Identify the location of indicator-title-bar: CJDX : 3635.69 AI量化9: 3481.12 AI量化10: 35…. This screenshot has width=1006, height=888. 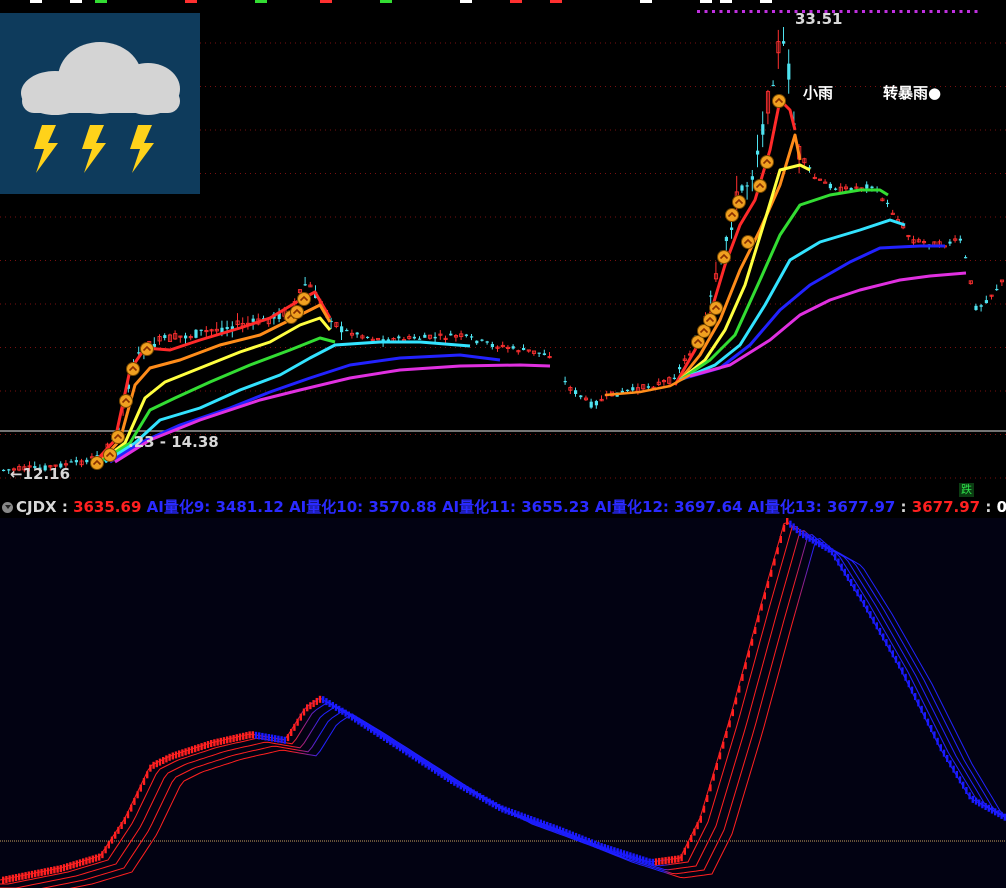
(503, 507).